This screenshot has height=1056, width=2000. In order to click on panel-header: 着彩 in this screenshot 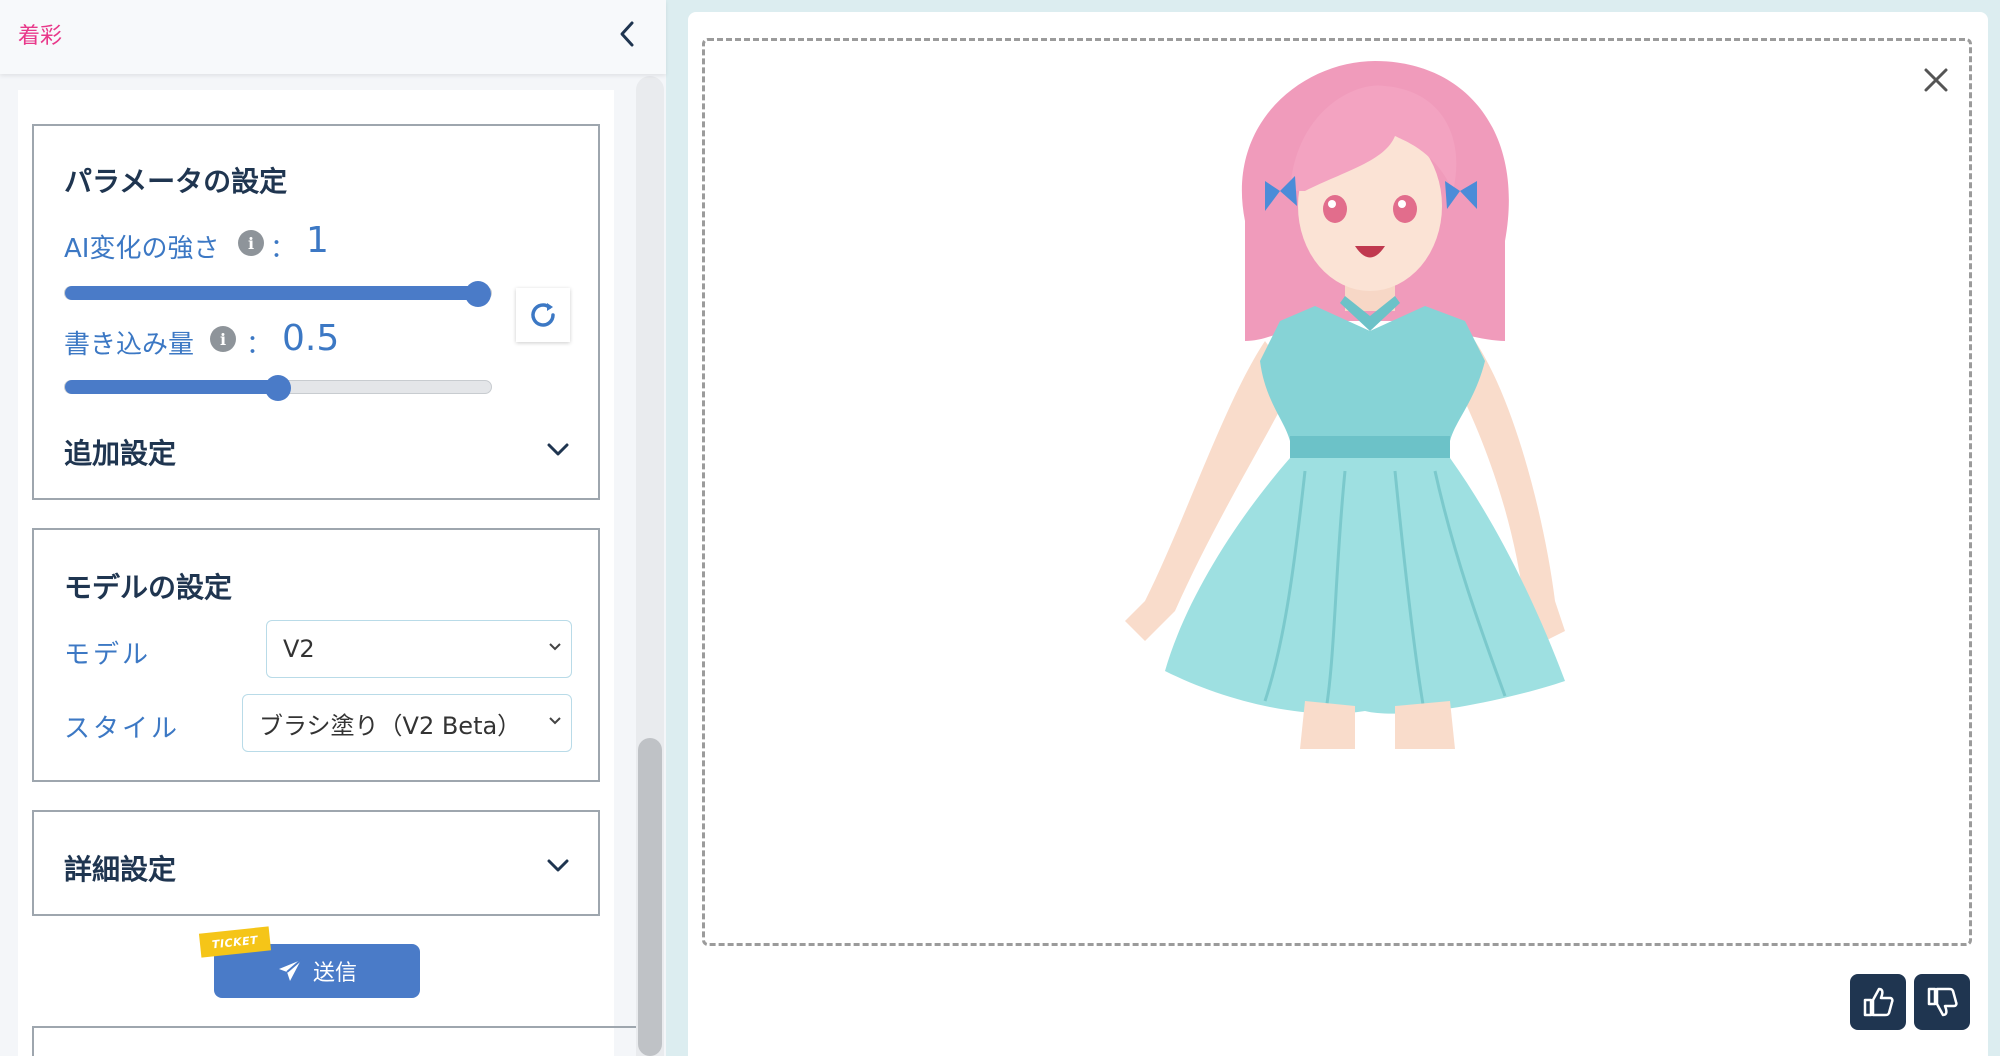, I will do `click(333, 37)`.